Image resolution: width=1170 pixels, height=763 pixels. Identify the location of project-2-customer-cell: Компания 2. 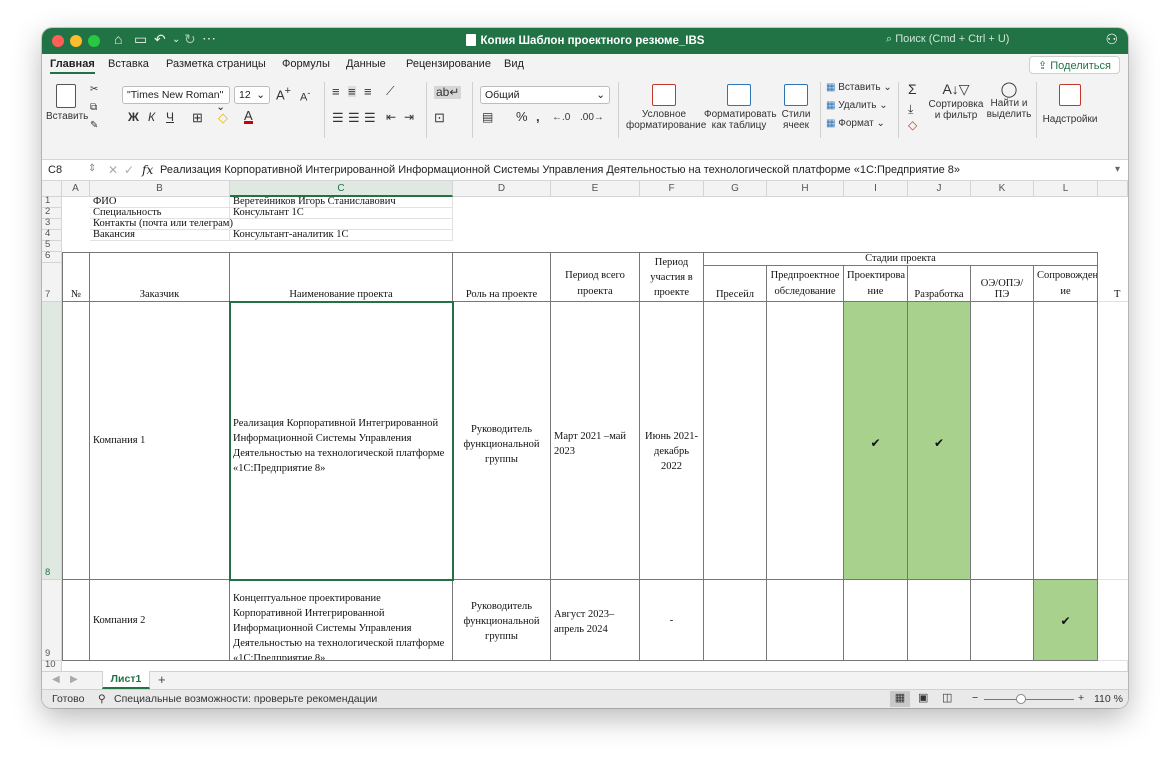
(160, 620).